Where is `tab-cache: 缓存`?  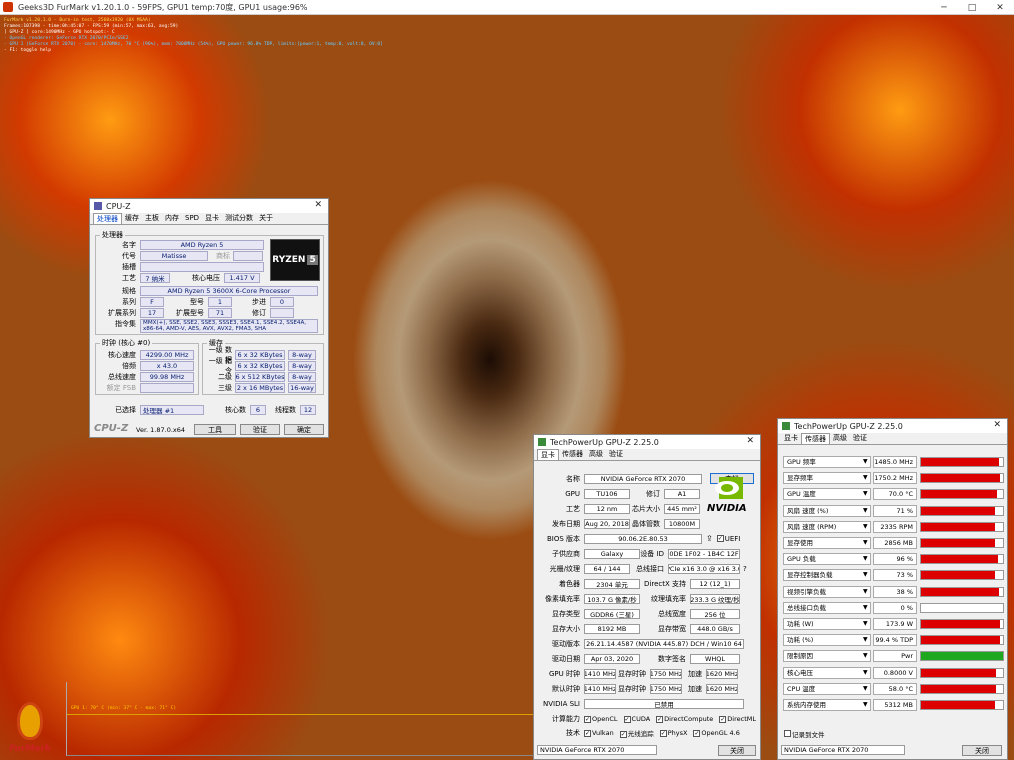 tab-cache: 缓存 is located at coordinates (132, 218).